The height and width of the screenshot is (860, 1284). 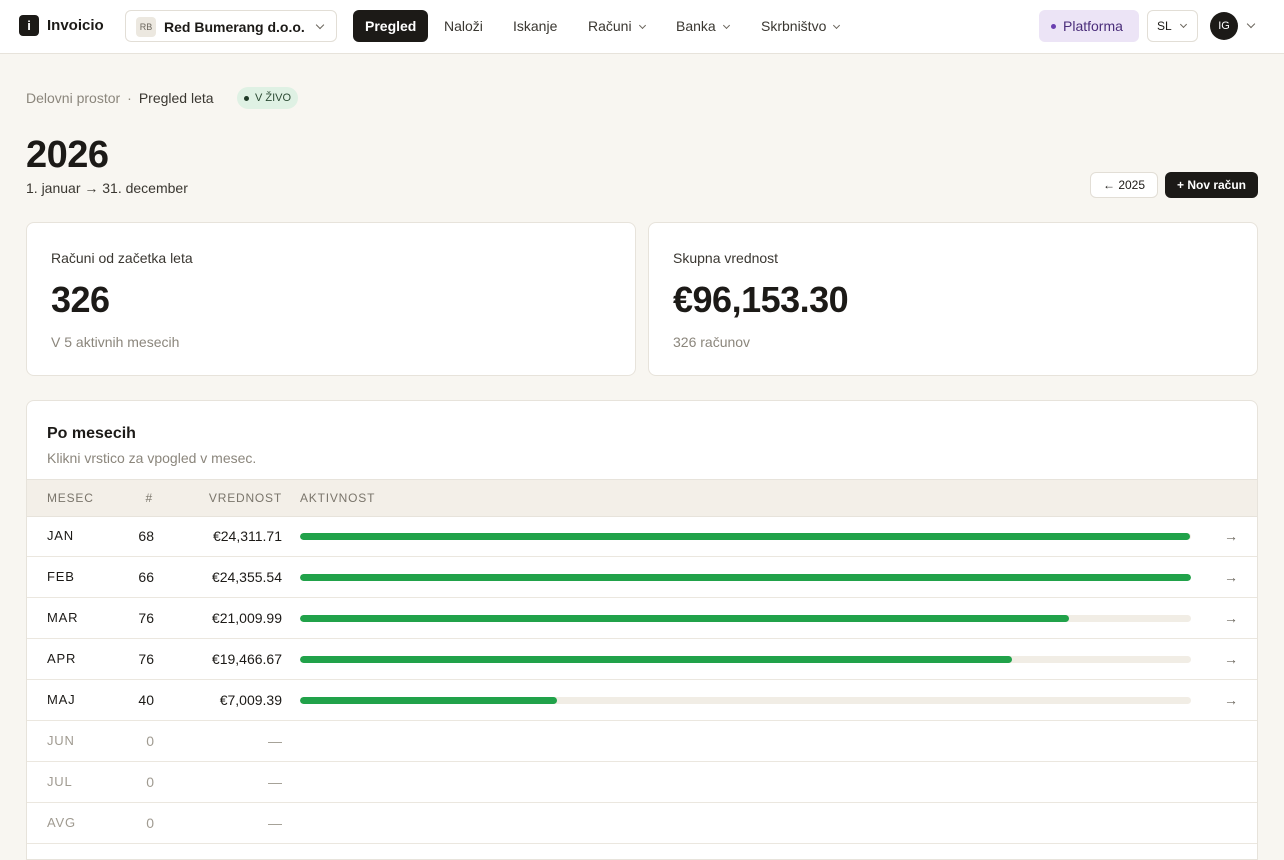 I want to click on cell-month: FEB, so click(x=61, y=576).